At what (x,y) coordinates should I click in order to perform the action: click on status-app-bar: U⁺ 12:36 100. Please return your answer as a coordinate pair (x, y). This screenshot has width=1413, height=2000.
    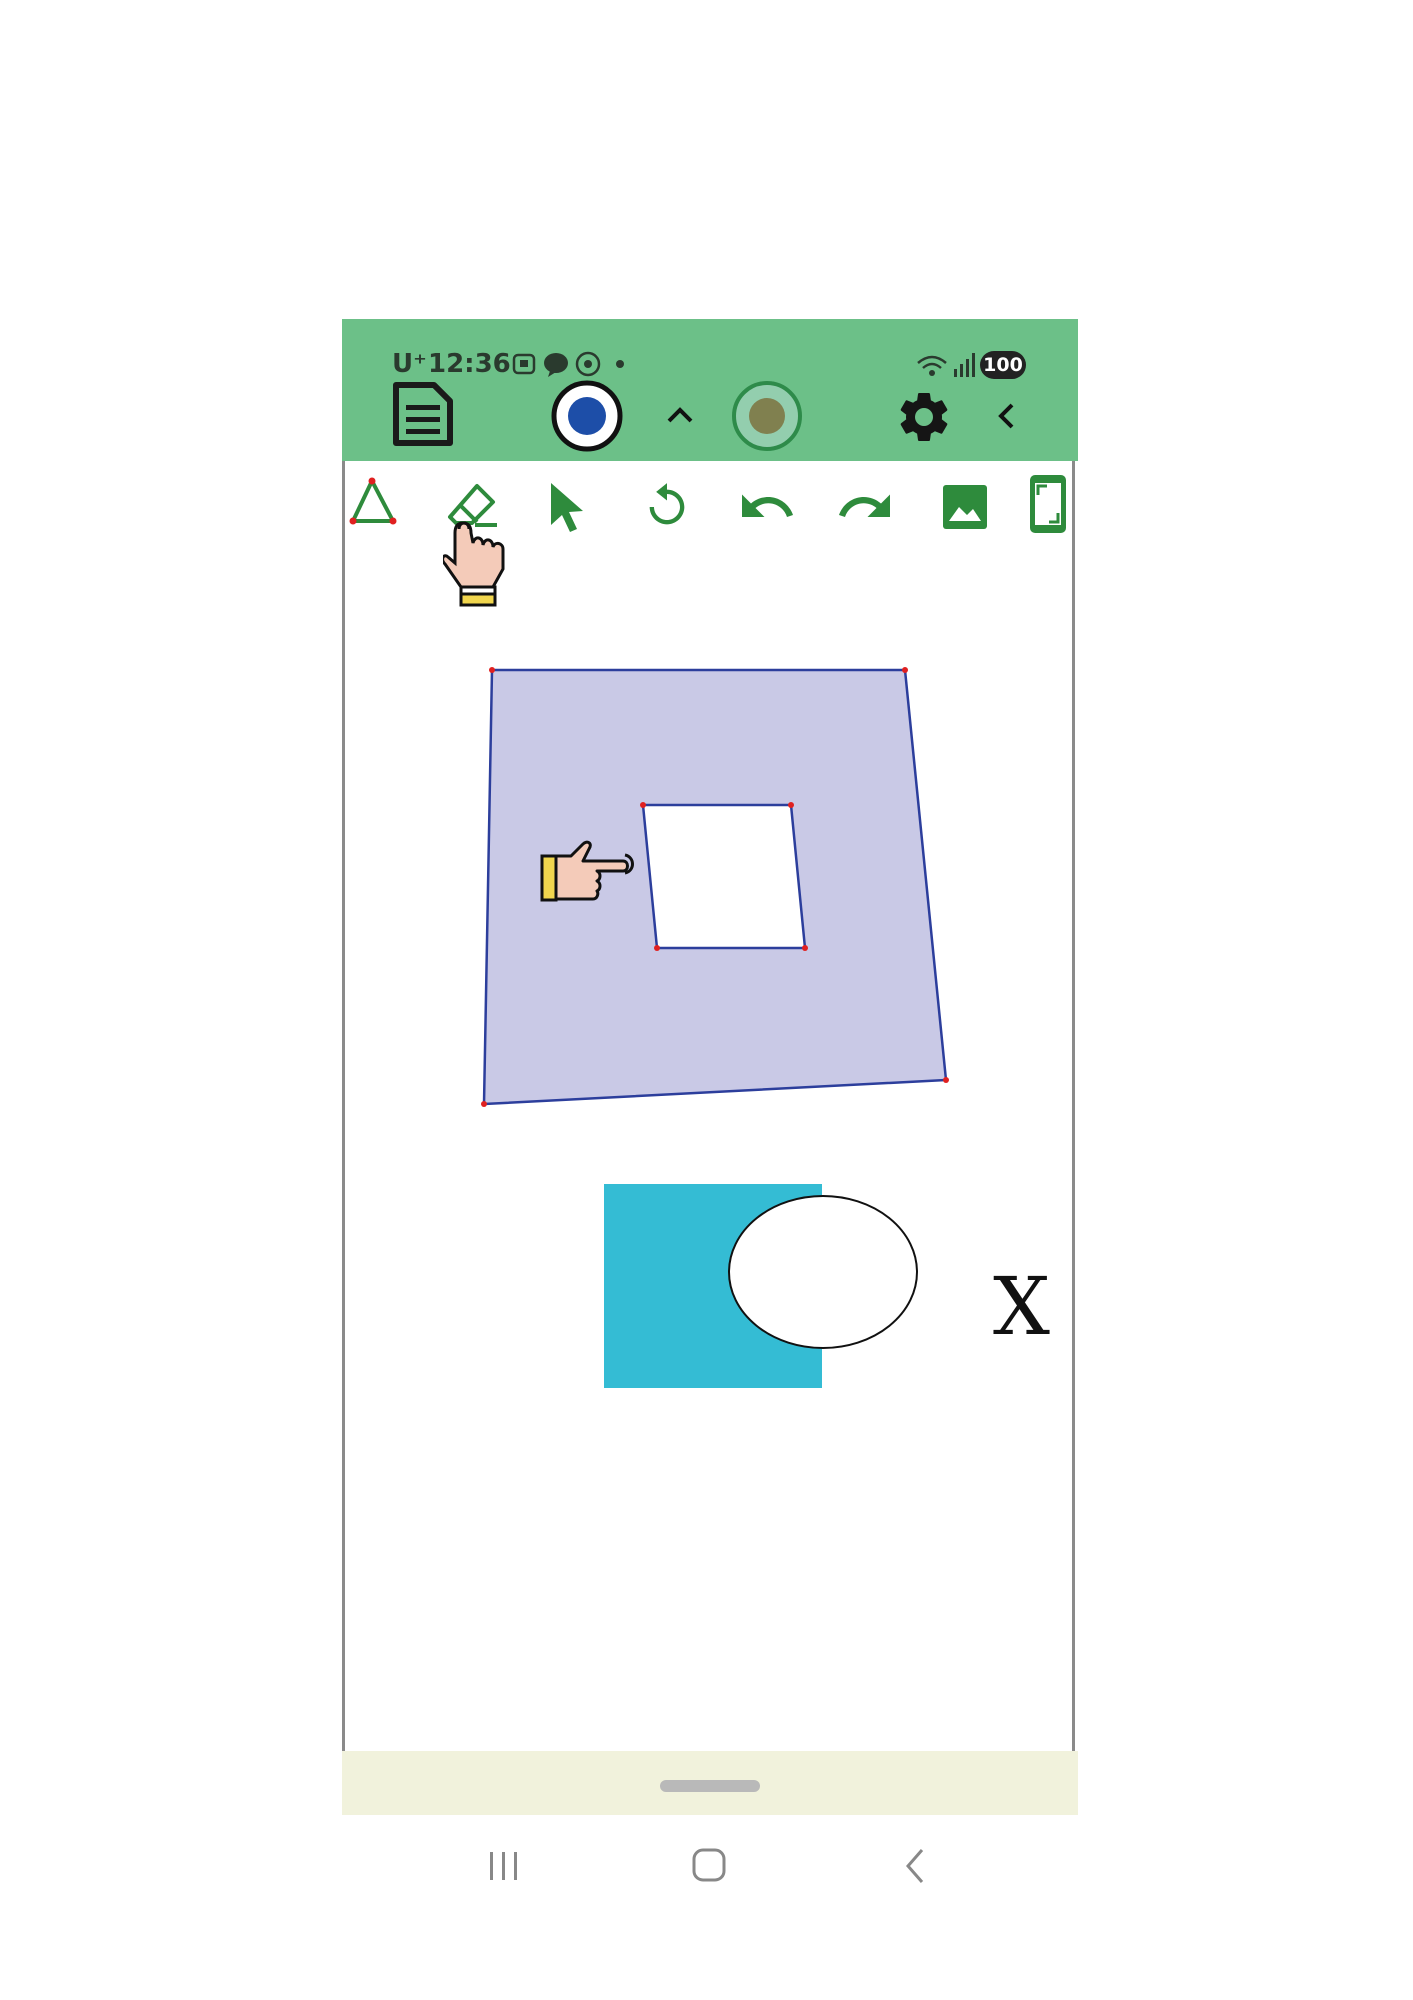
    Looking at the image, I should click on (710, 390).